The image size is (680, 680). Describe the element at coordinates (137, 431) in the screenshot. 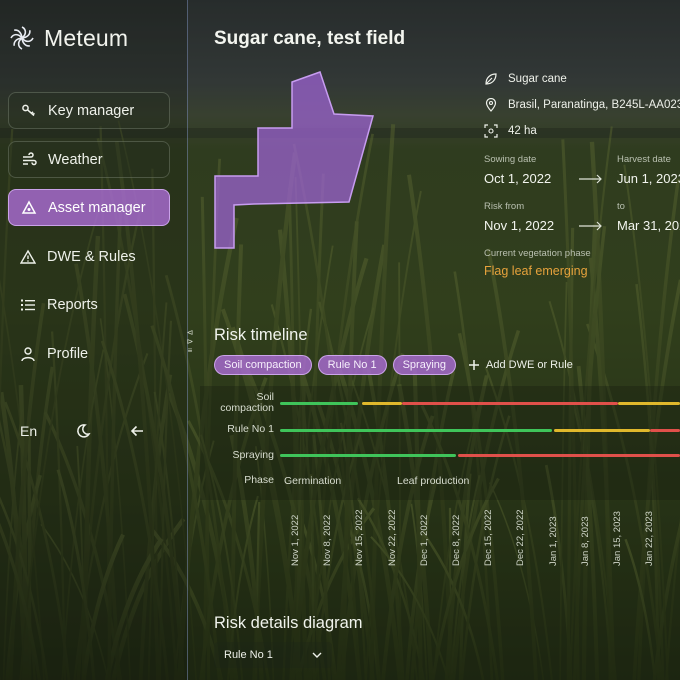

I see `arrow-left-icon` at that location.